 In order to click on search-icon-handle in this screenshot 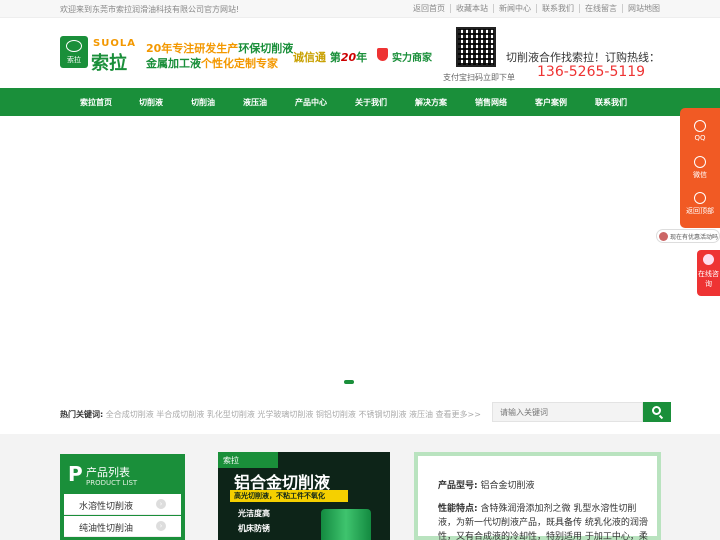, I will do `click(661, 417)`.